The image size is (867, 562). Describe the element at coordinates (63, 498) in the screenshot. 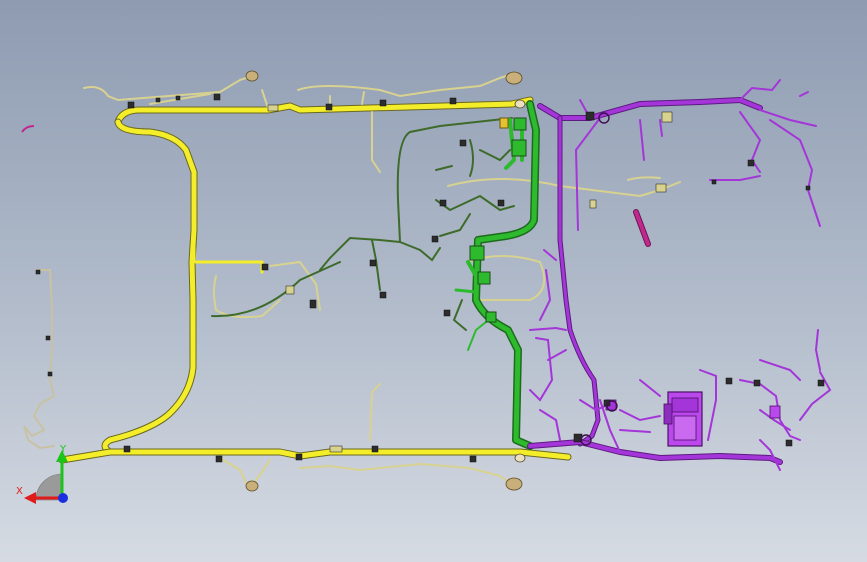

I see `z-axis-dot` at that location.